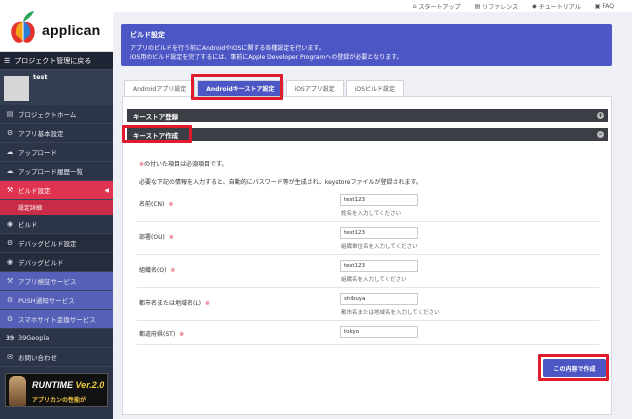  Describe the element at coordinates (379, 247) in the screenshot. I see `field-hint: 組織単位名を入力してください` at that location.